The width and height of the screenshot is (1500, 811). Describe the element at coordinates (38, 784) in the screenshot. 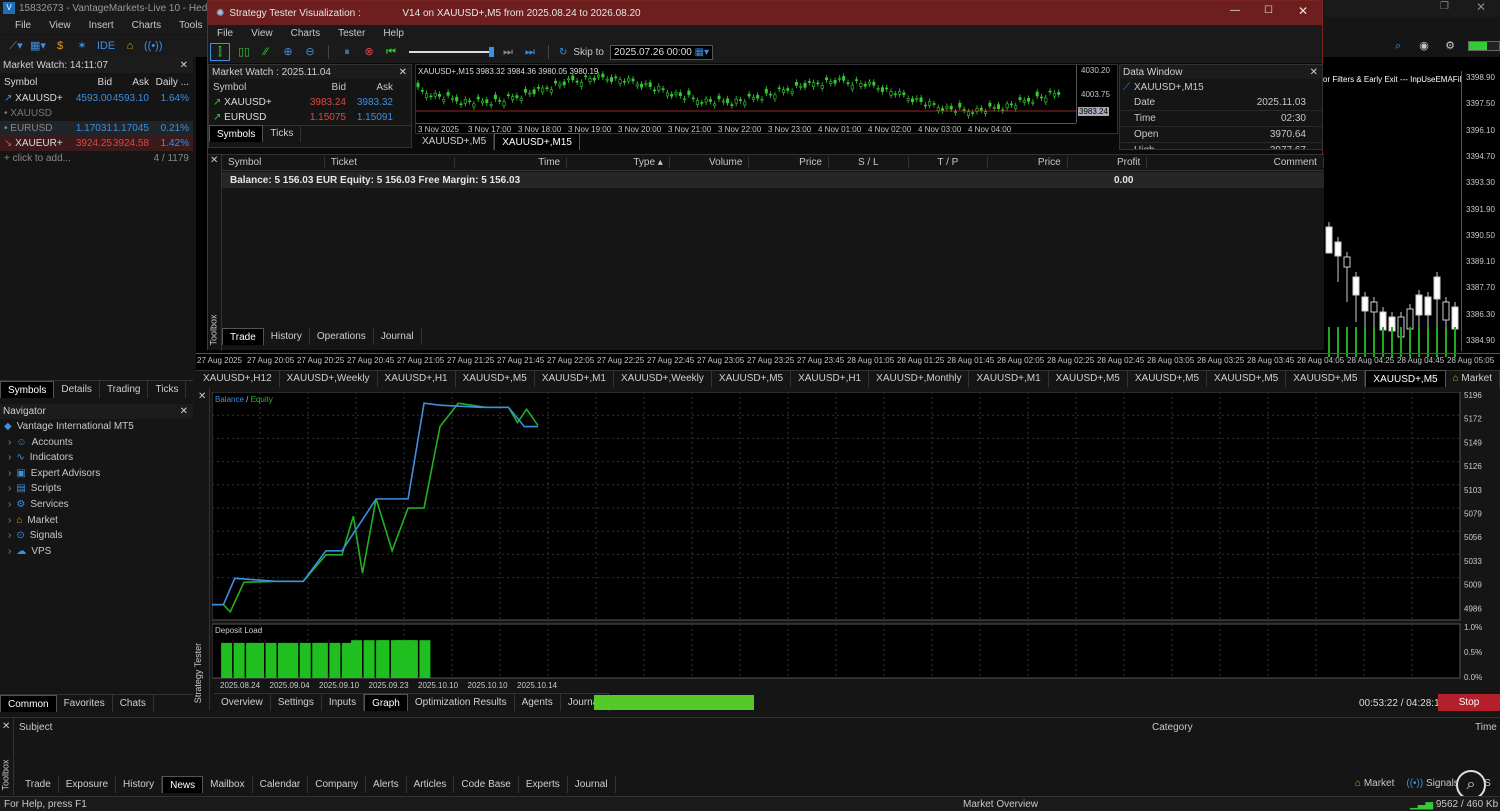

I see `tab-trade: Trade` at that location.